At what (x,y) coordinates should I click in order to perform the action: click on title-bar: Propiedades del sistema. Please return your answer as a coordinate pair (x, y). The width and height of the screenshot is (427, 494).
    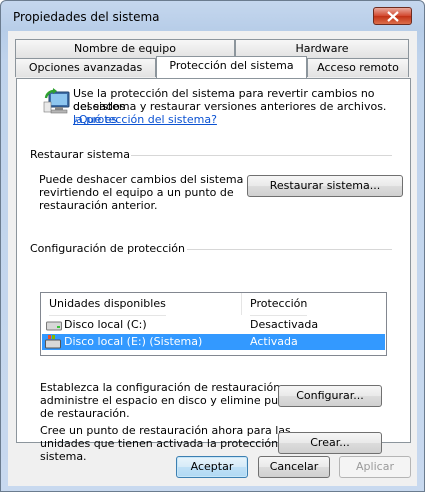
    Looking at the image, I should click on (212, 16).